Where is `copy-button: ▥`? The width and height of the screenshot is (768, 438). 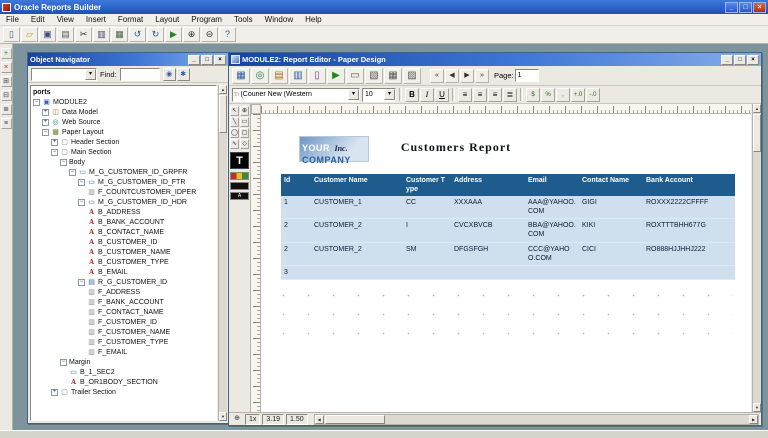
copy-button: ▥ is located at coordinates (101, 34).